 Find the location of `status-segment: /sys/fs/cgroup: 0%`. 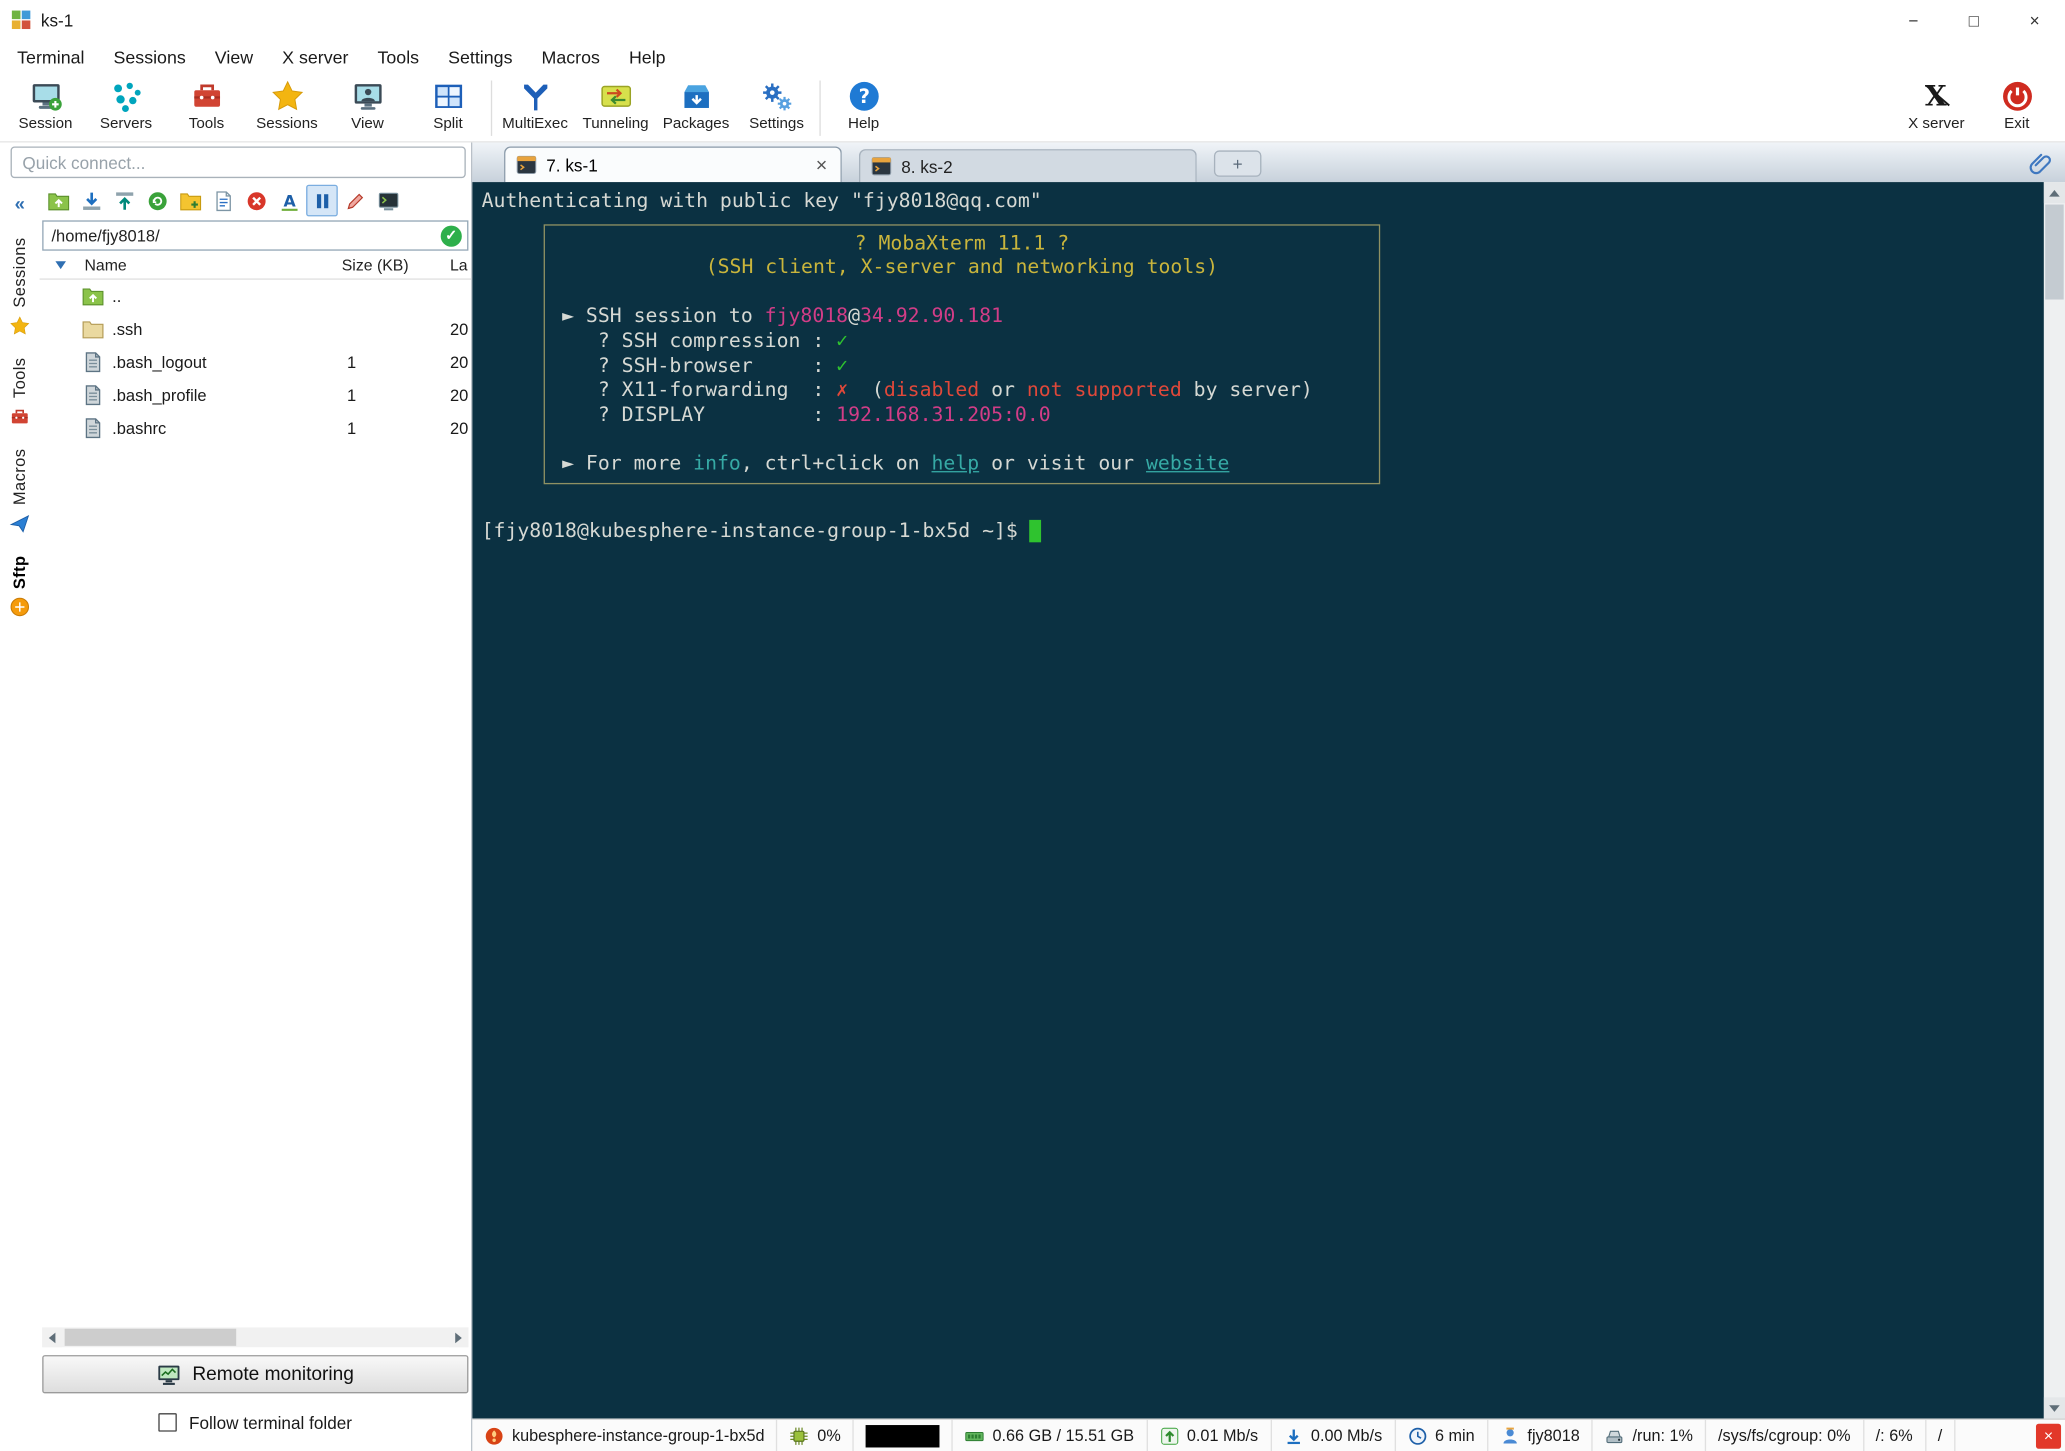

status-segment: /sys/fs/cgroup: 0% is located at coordinates (1785, 1435).